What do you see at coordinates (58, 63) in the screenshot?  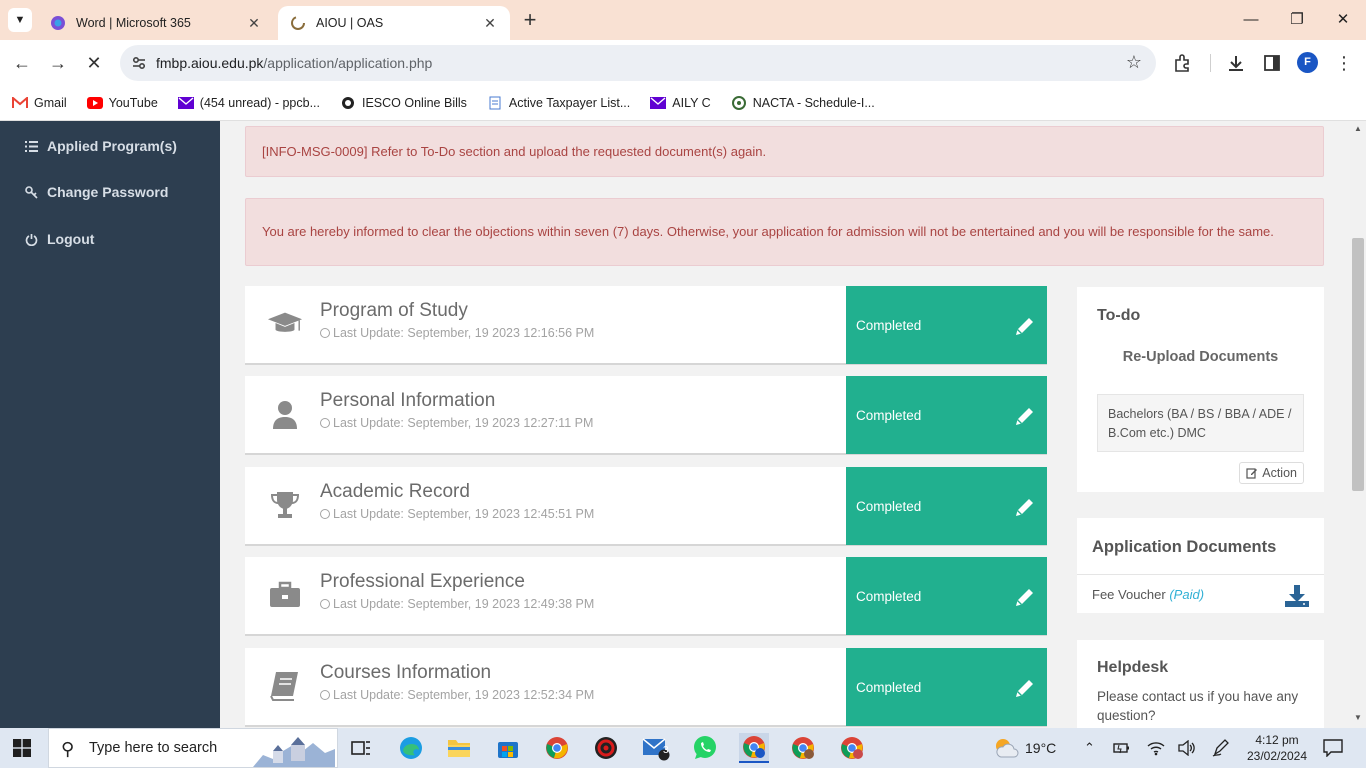 I see `forward-button: →` at bounding box center [58, 63].